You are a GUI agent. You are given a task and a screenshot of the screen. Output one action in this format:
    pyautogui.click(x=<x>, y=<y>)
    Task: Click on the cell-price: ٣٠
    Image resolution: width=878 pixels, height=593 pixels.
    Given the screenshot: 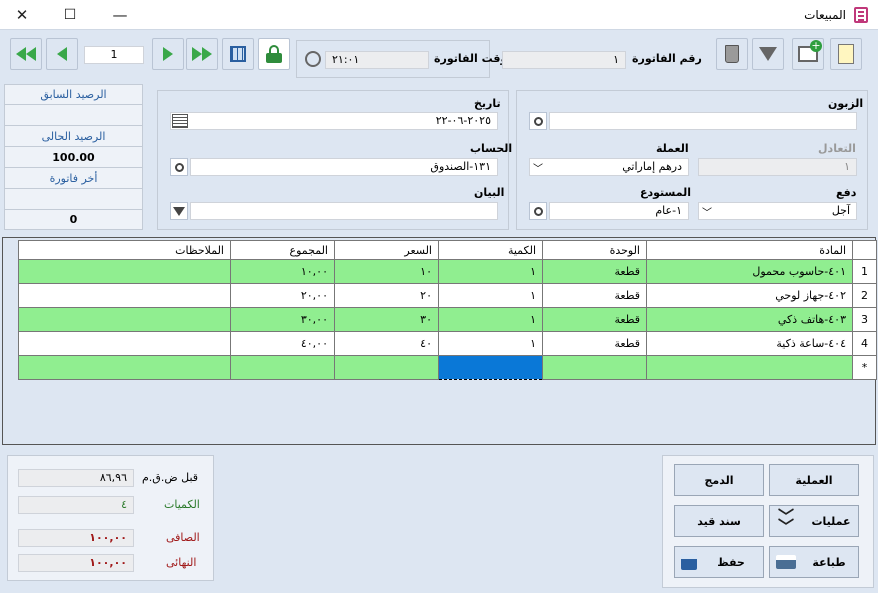 What is the action you would take?
    pyautogui.click(x=386, y=319)
    